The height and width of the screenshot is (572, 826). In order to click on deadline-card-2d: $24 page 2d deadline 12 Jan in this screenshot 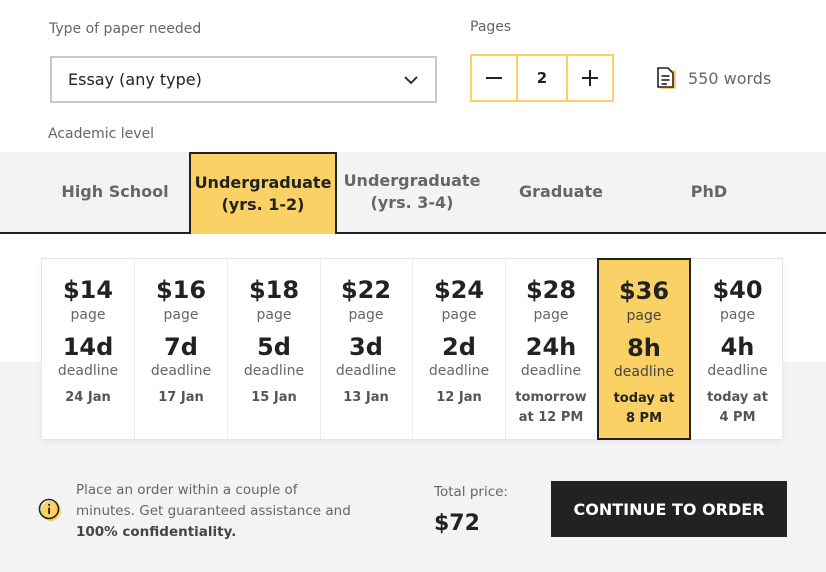, I will do `click(459, 349)`.